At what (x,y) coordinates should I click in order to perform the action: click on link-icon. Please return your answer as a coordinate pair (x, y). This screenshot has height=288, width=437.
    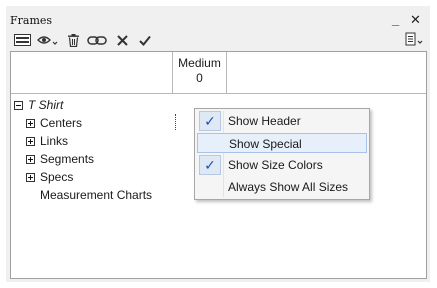
    Looking at the image, I should click on (97, 40).